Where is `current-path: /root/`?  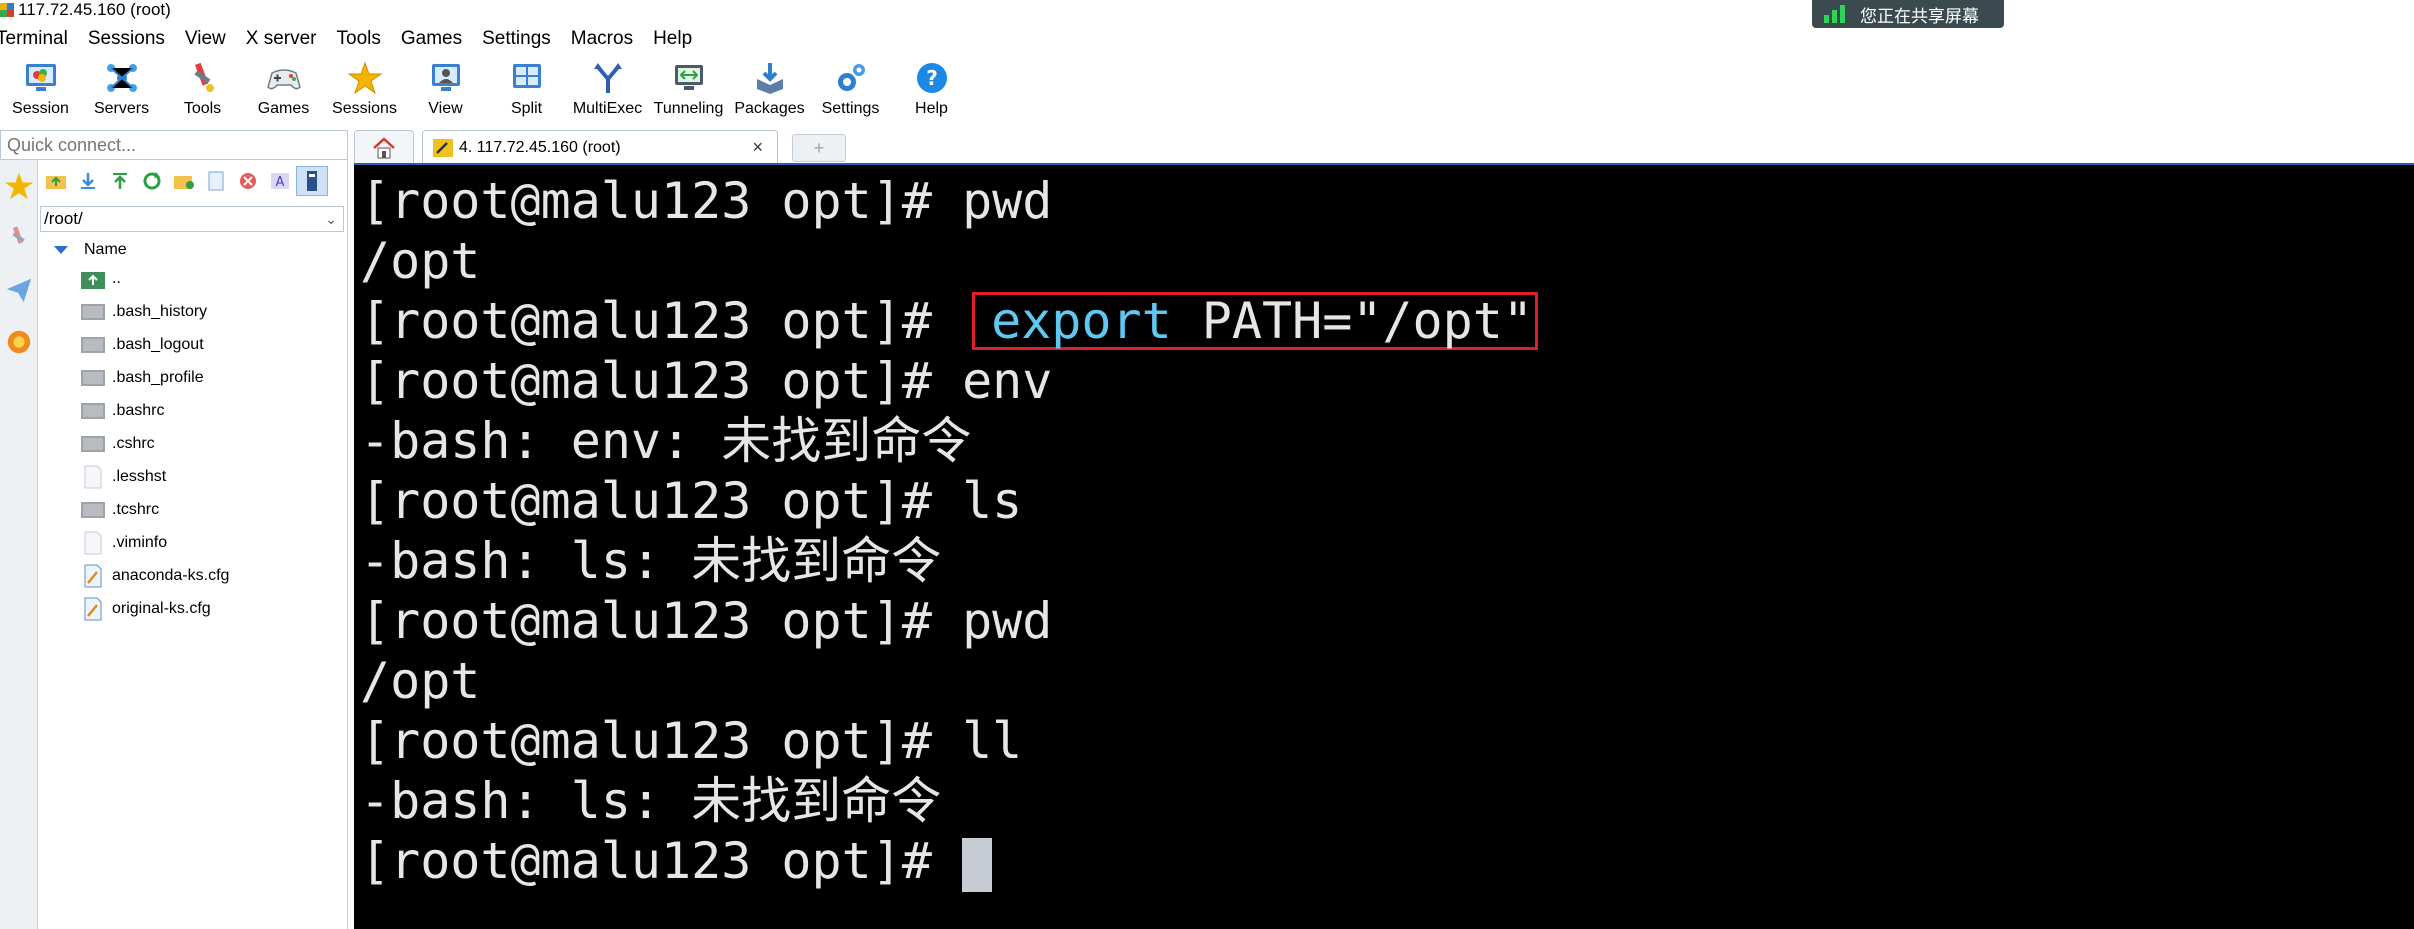 current-path: /root/ is located at coordinates (63, 218).